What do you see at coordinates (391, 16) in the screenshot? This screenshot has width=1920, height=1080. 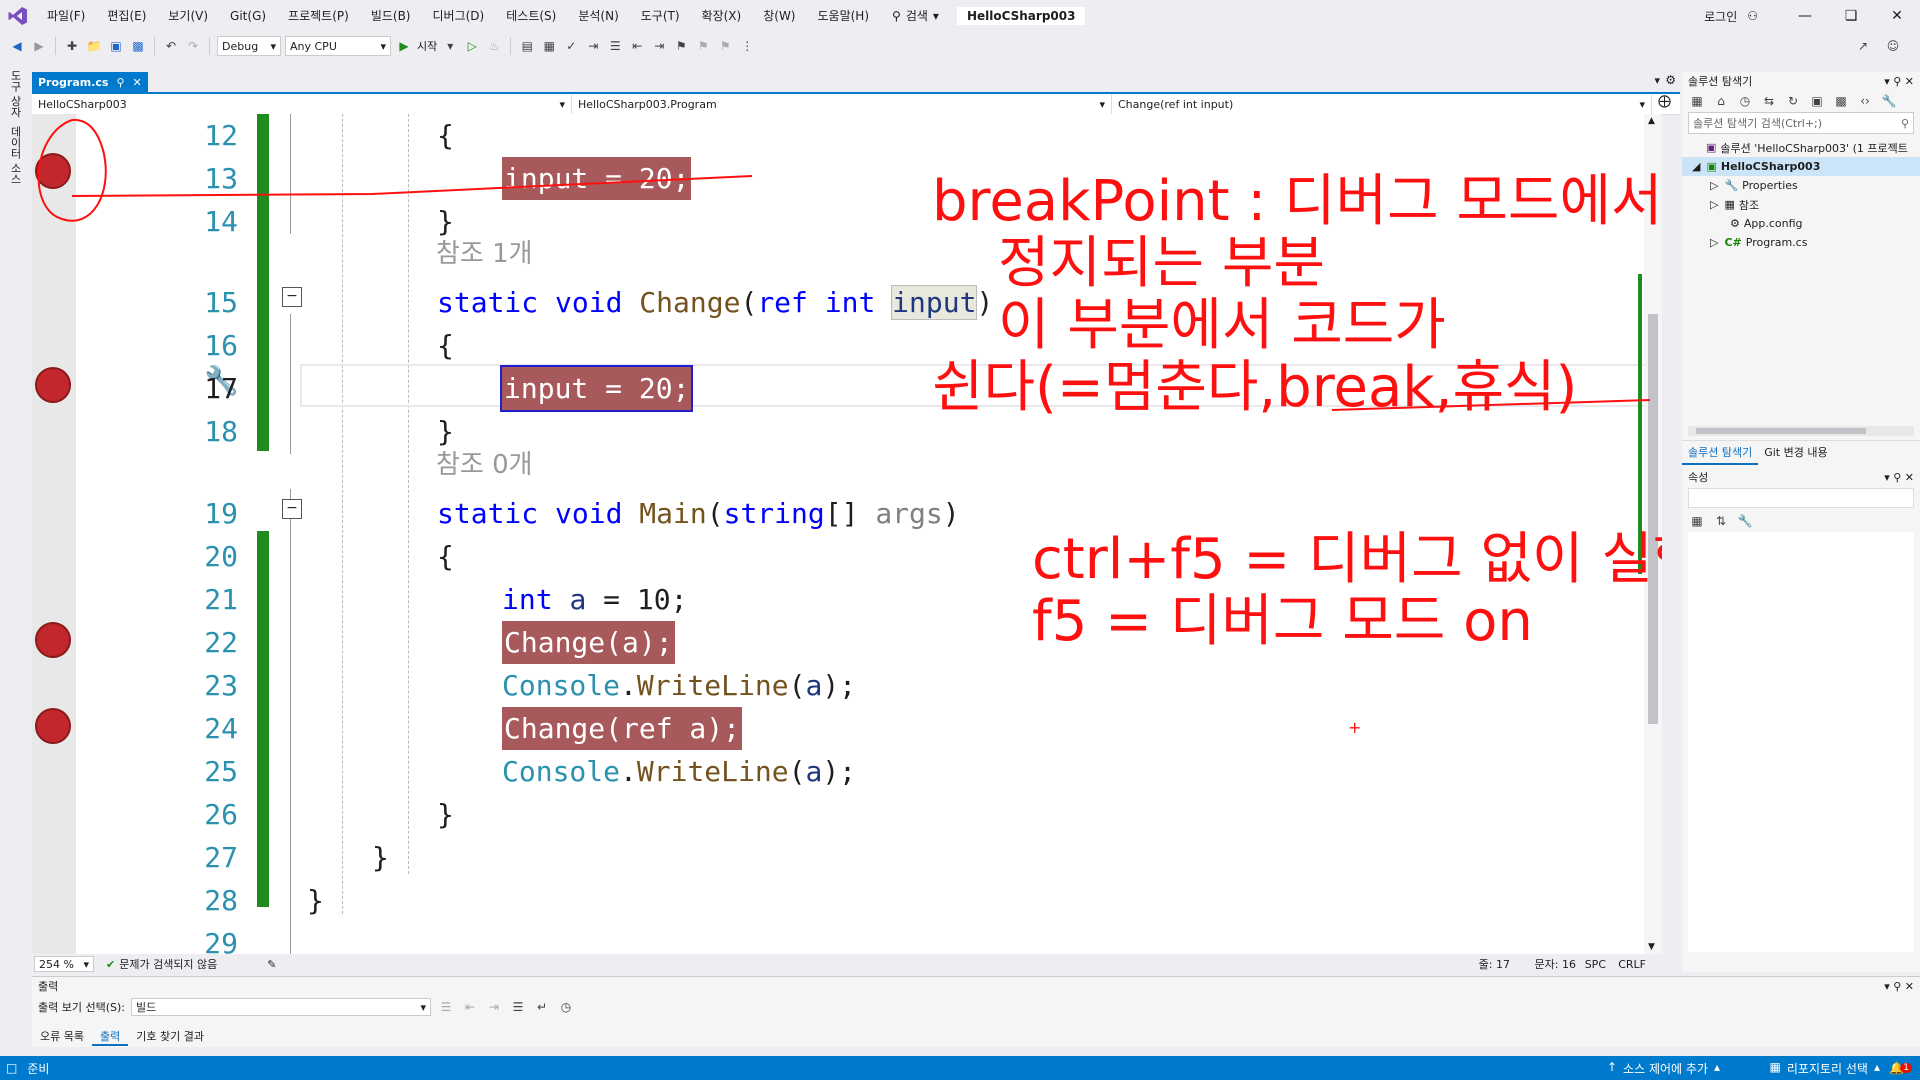 I see `menu-build: 빌드(B)` at bounding box center [391, 16].